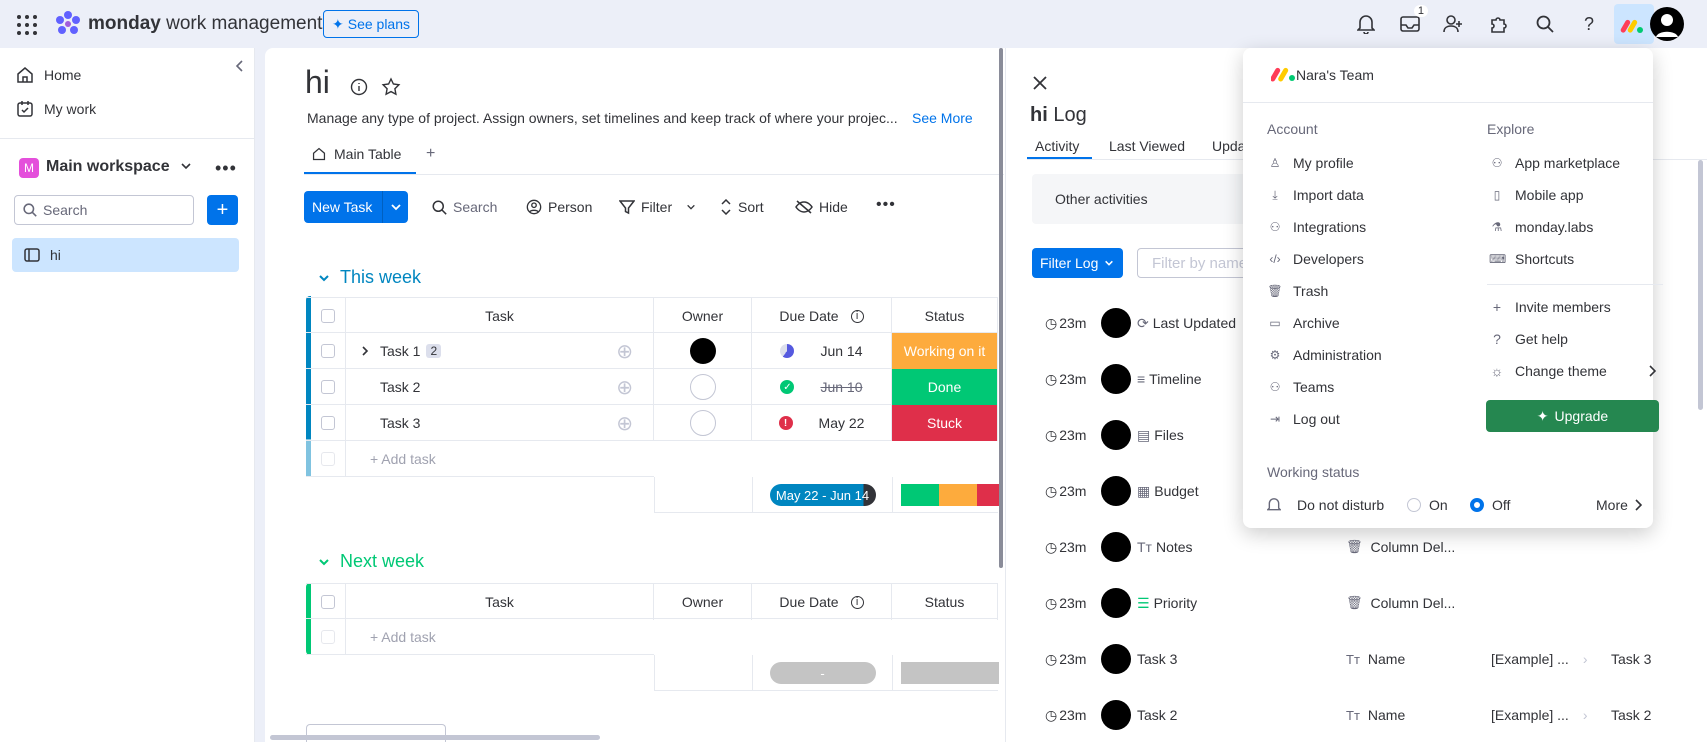 This screenshot has height=742, width=1707. Describe the element at coordinates (371, 24) in the screenshot. I see `see-plans-button: ✦ See plans` at that location.